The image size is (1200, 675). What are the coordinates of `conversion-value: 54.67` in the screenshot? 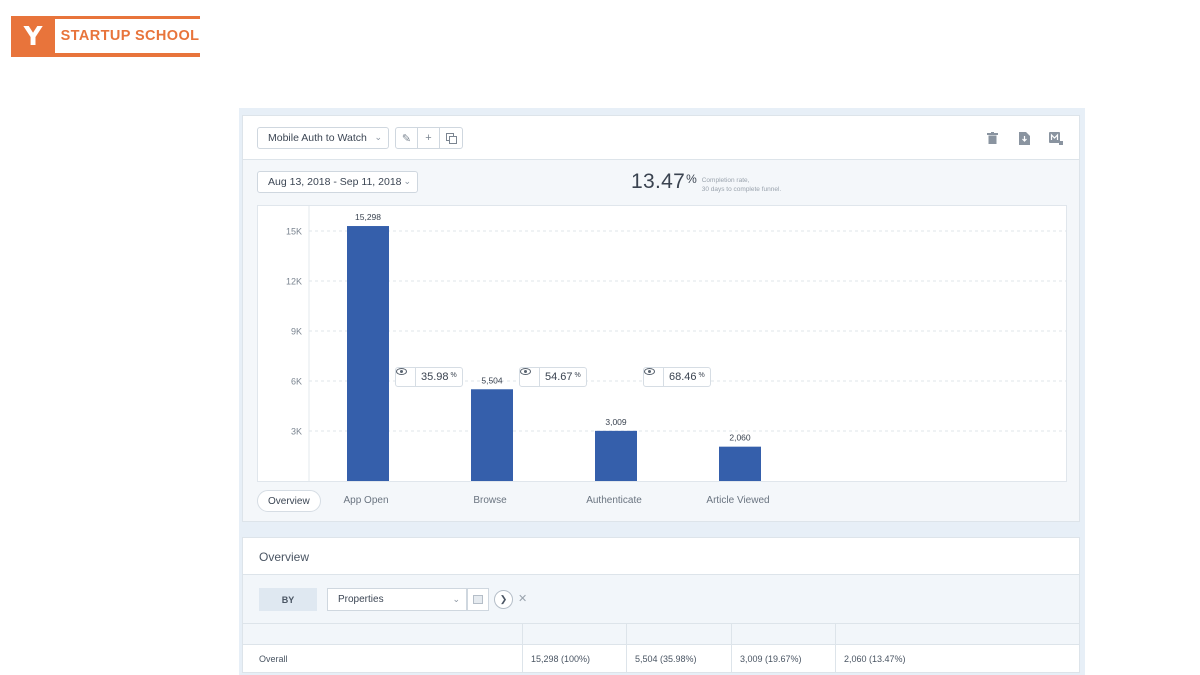 It's located at (559, 377).